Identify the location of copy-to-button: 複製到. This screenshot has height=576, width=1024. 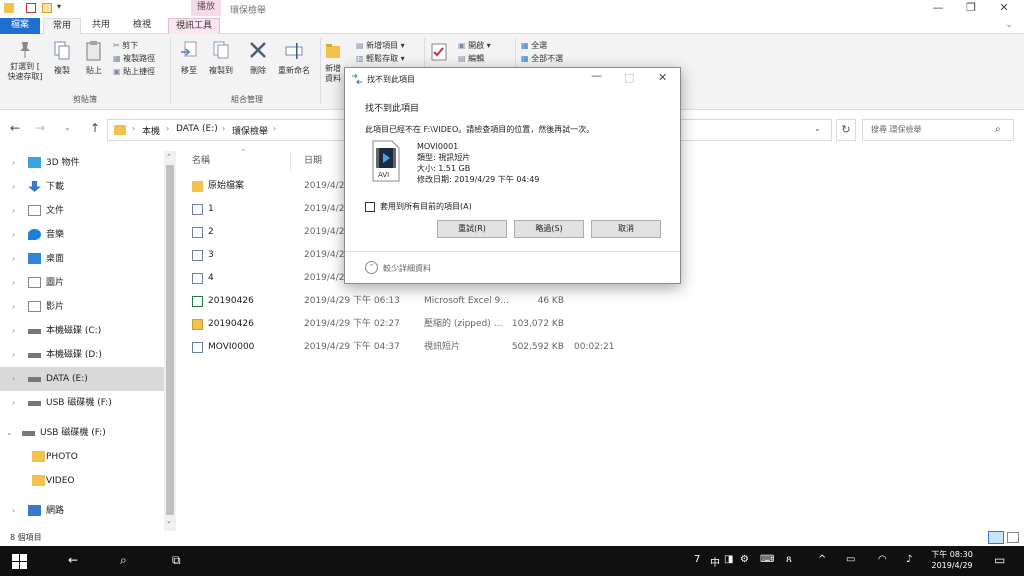
(221, 58).